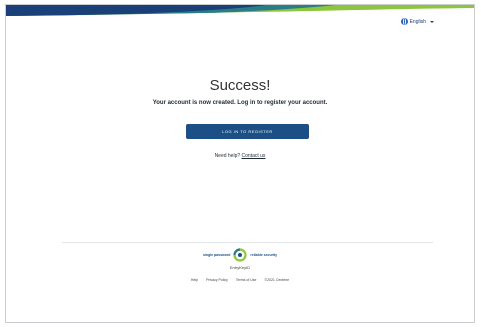 The height and width of the screenshot is (327, 481). I want to click on tagline-left: single password, so click(216, 255).